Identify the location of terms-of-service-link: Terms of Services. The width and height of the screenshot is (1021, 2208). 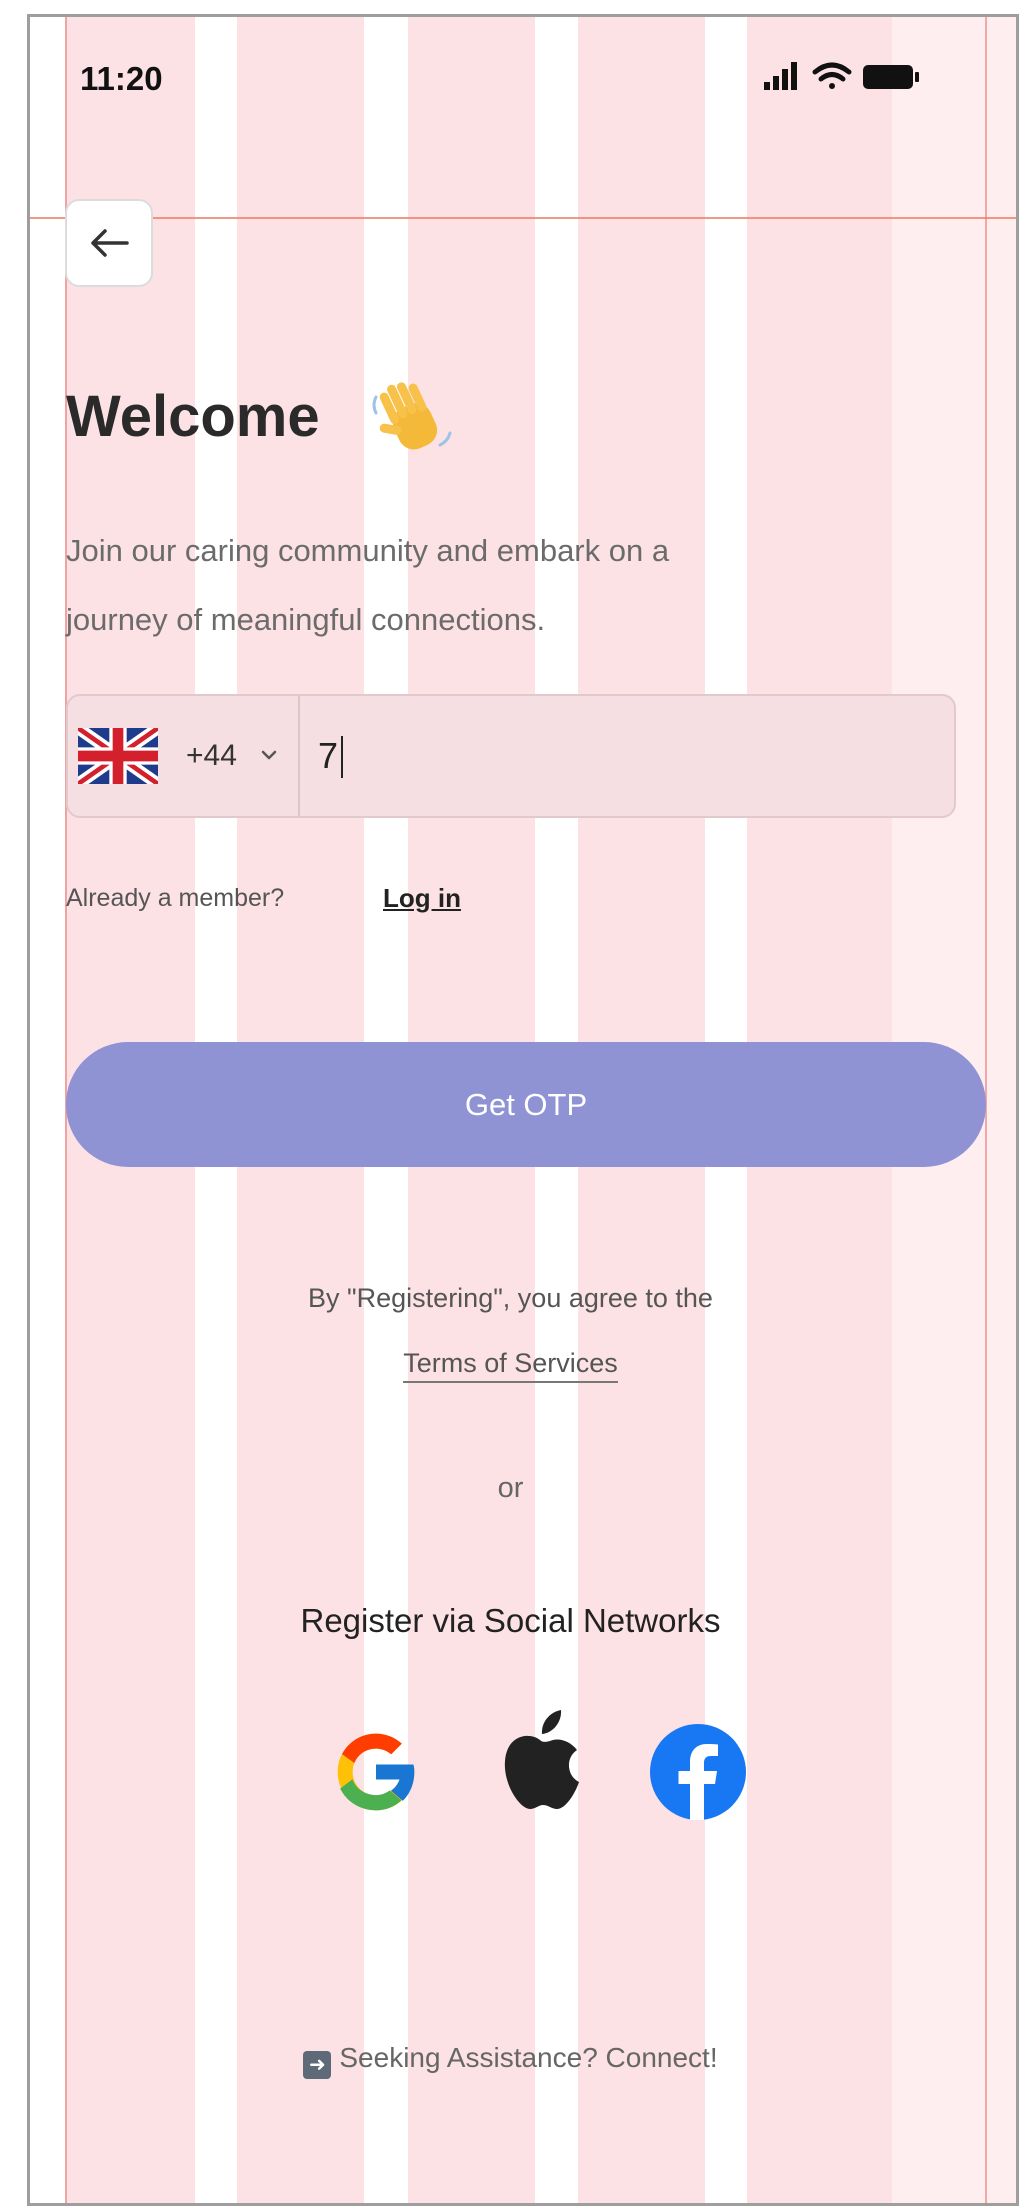
(510, 1365).